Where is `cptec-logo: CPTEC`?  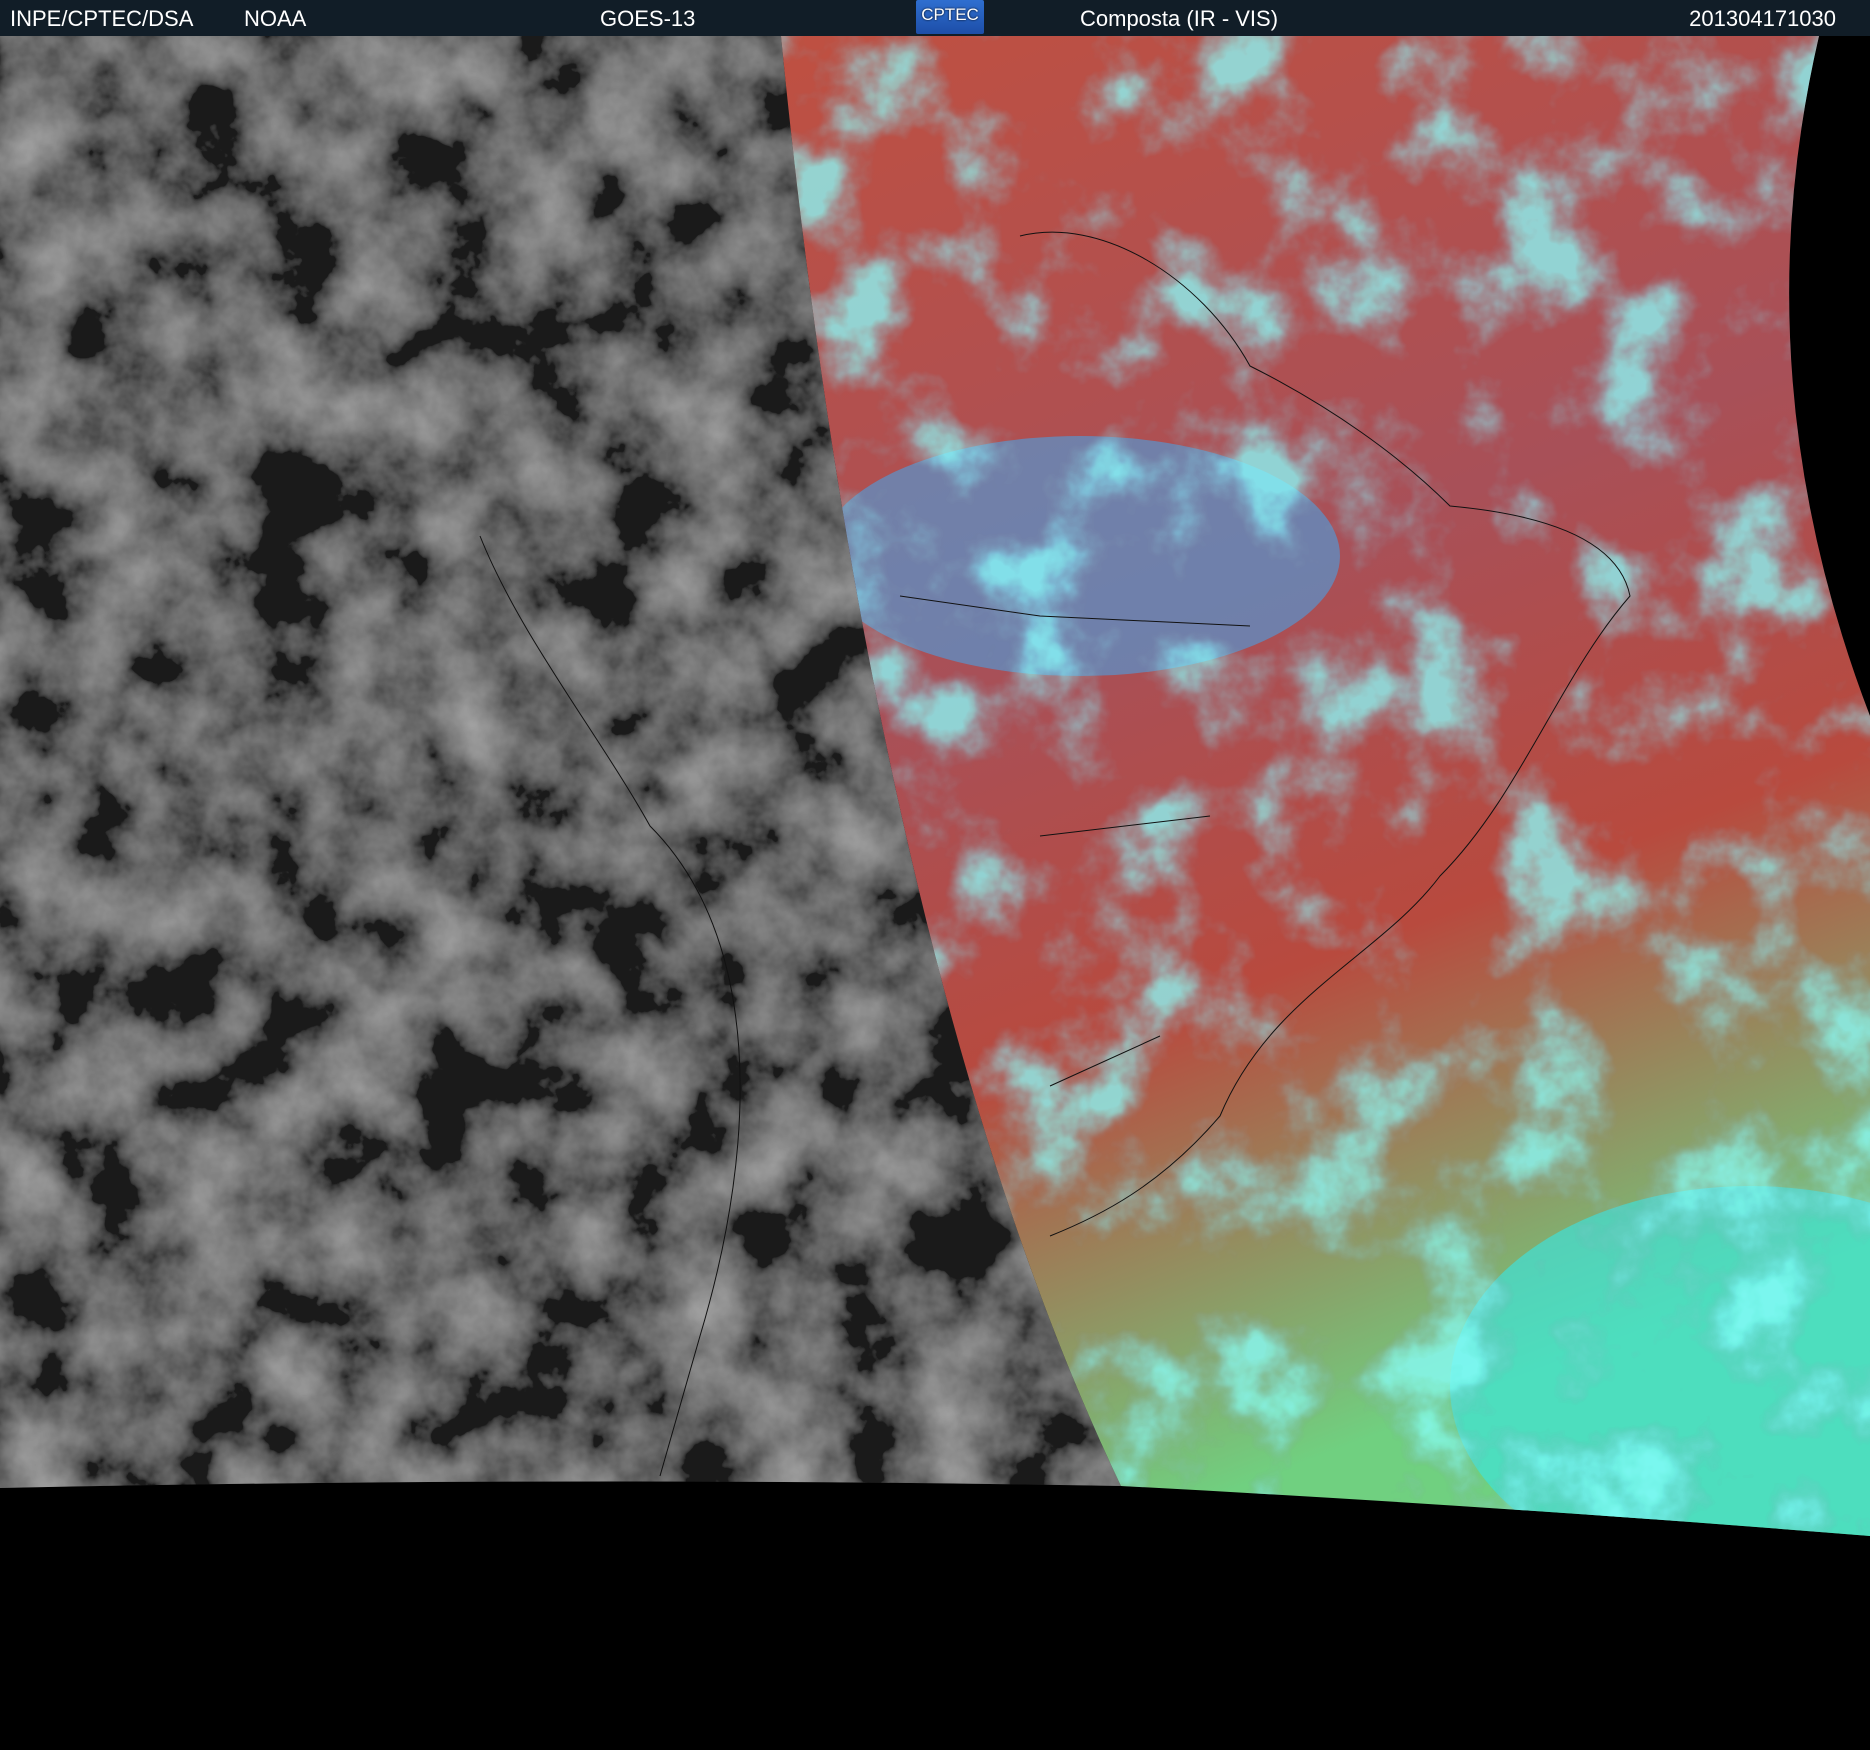 cptec-logo: CPTEC is located at coordinates (950, 17).